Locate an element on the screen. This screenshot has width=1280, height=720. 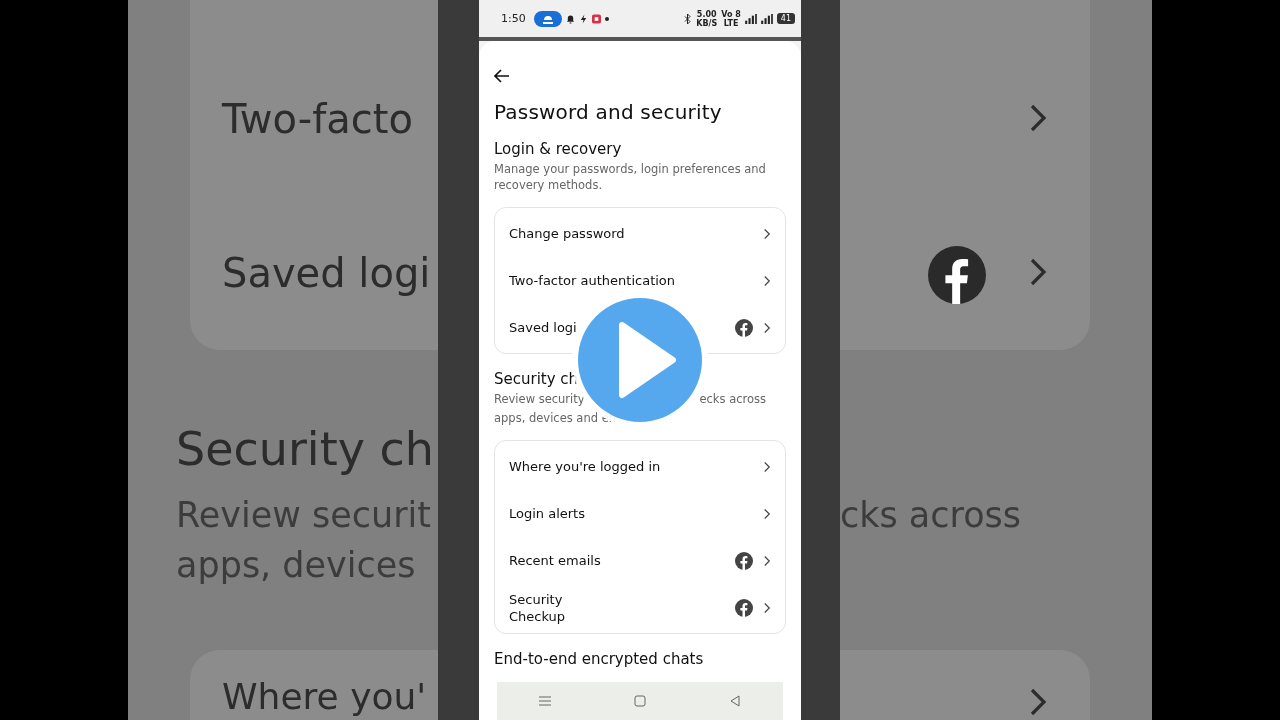
backdrop-text: apps, devices is located at coordinates (296, 565).